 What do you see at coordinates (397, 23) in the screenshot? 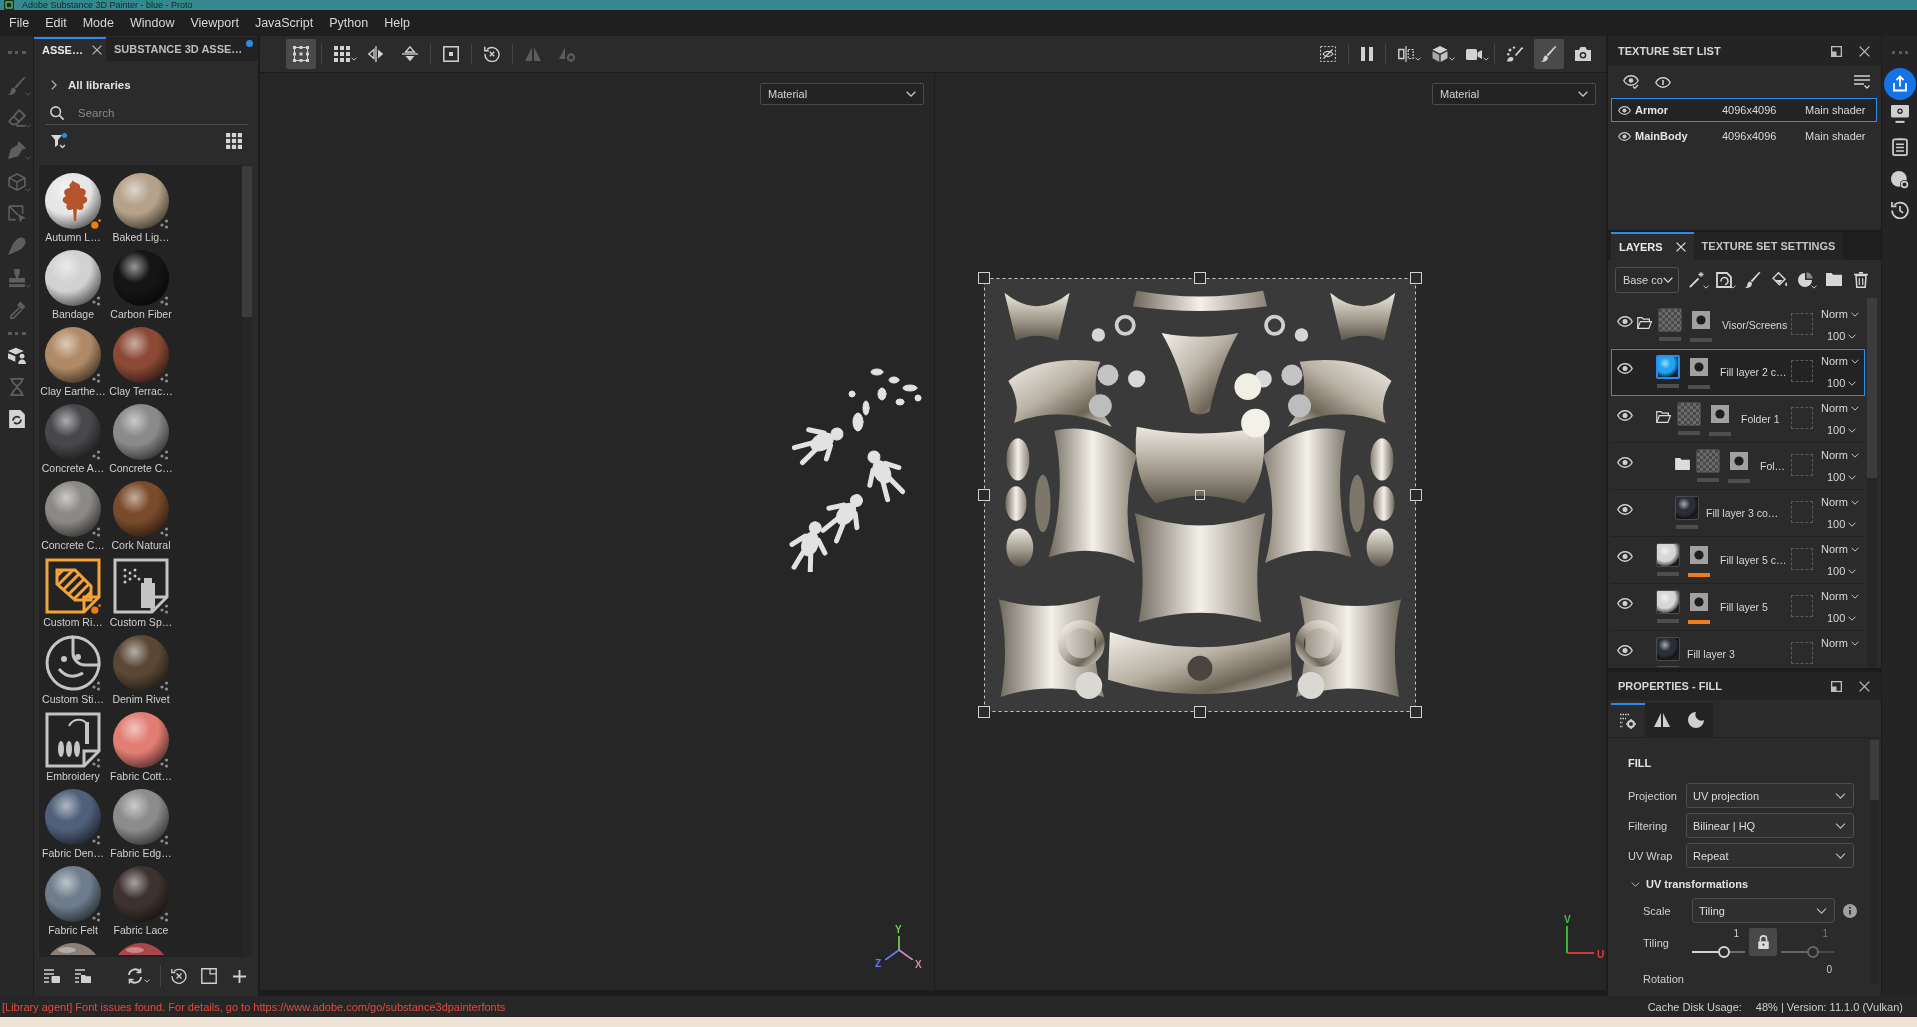
I see `menu-item: Help` at bounding box center [397, 23].